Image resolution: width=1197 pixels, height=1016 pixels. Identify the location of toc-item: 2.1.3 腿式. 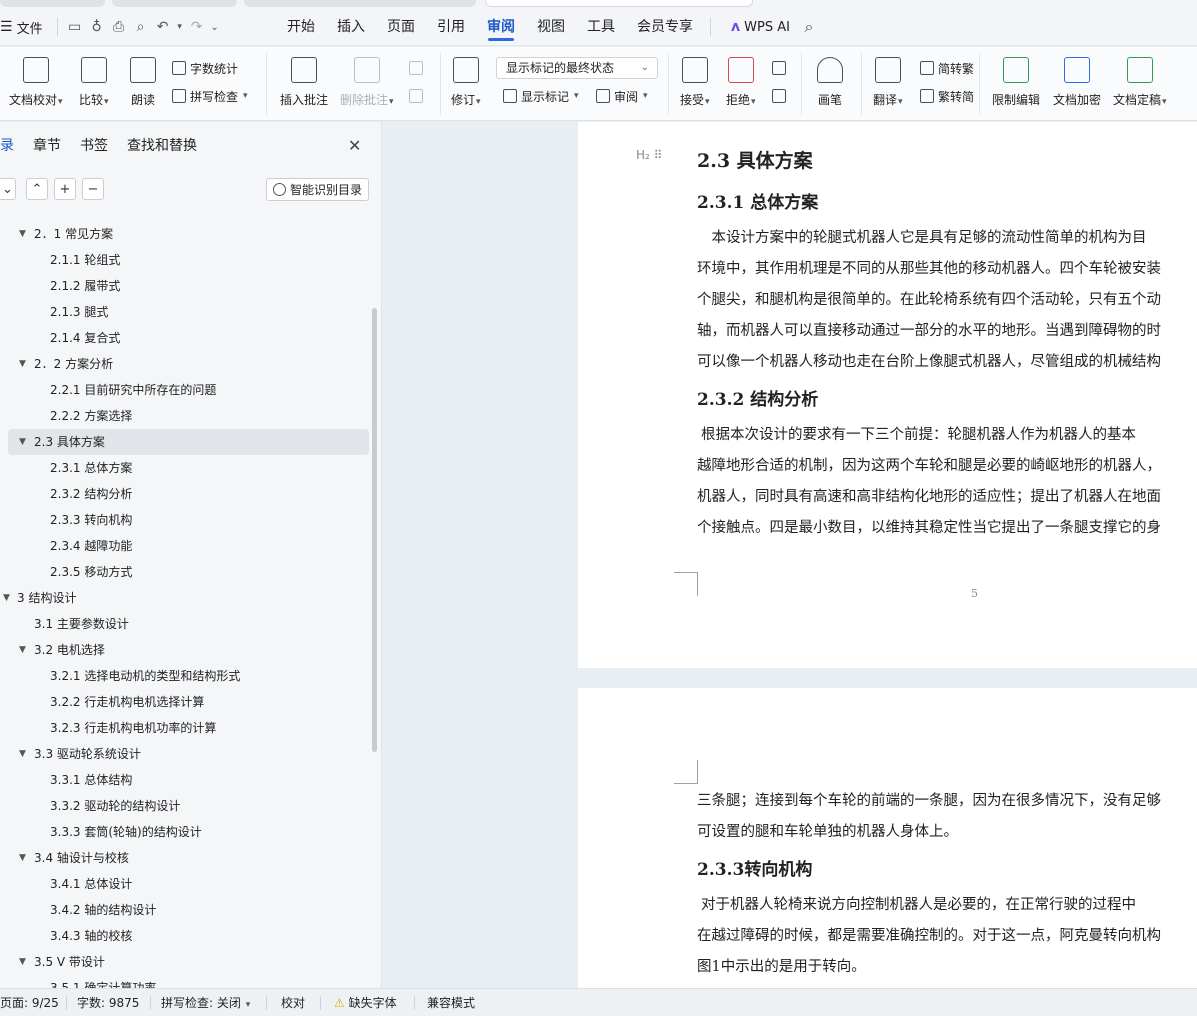
(186, 312).